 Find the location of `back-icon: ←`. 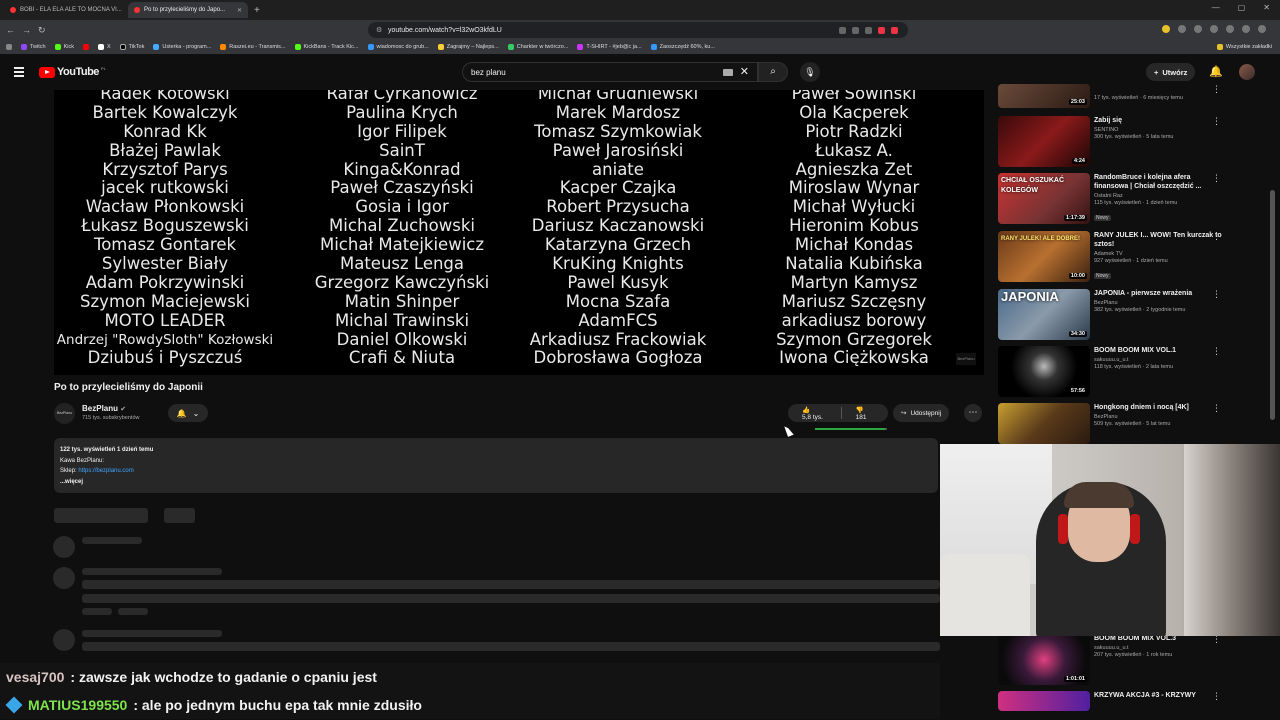

back-icon: ← is located at coordinates (11, 30).